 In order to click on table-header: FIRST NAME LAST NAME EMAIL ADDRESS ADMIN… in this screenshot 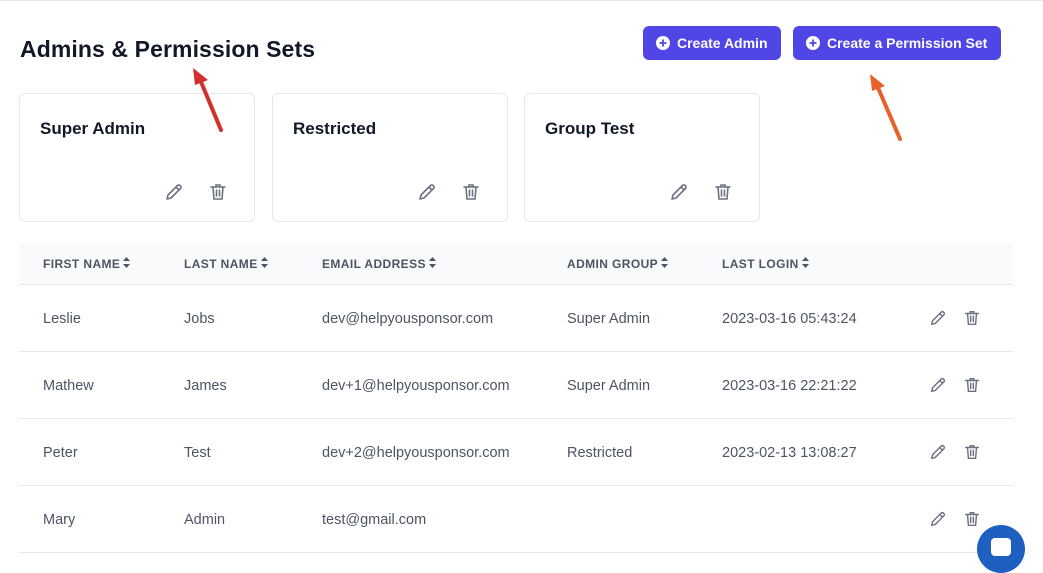, I will do `click(516, 264)`.